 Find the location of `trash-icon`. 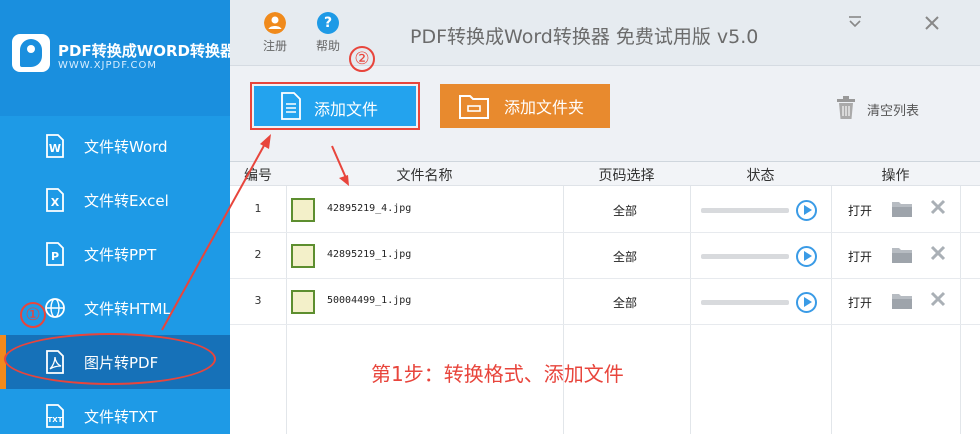

trash-icon is located at coordinates (846, 107).